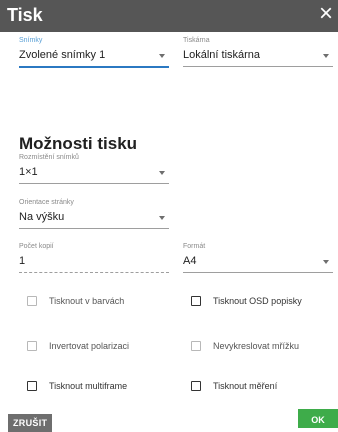 This screenshot has width=338, height=432. I want to click on copies-input: Počet kopií 1, so click(94, 258).